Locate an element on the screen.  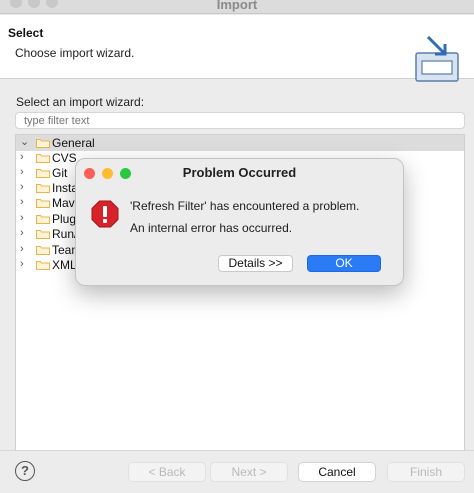
error-icon is located at coordinates (105, 214).